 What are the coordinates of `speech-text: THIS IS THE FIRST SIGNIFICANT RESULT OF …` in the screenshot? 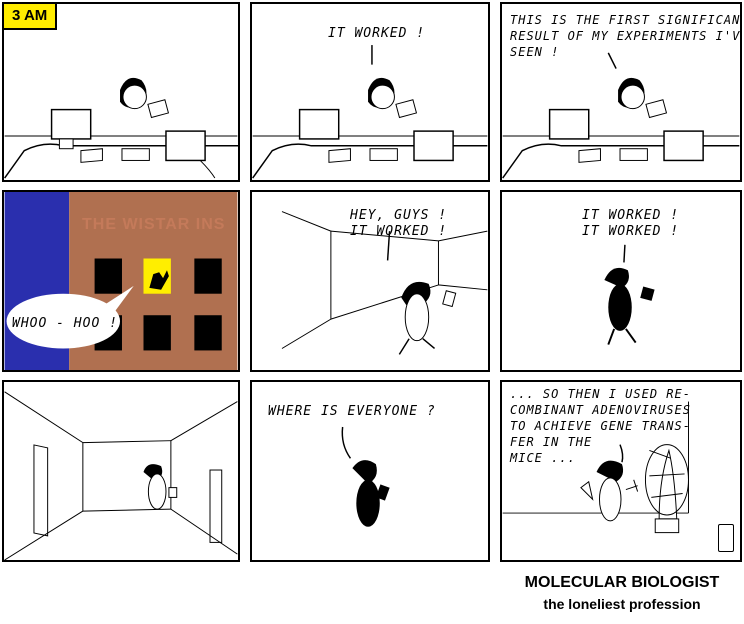 It's located at (626, 36).